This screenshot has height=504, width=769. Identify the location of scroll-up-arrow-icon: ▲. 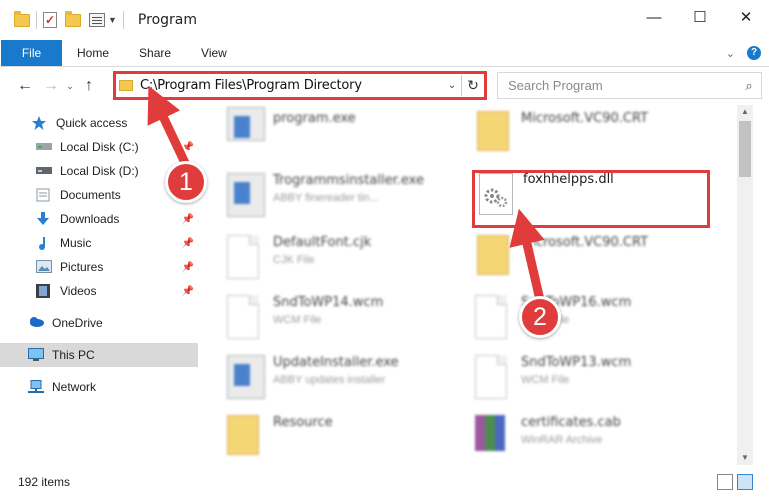
(745, 112).